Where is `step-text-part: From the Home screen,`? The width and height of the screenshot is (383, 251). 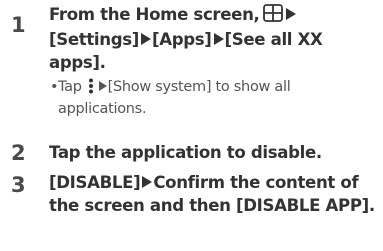
step-text-part: From the Home screen, is located at coordinates (154, 14).